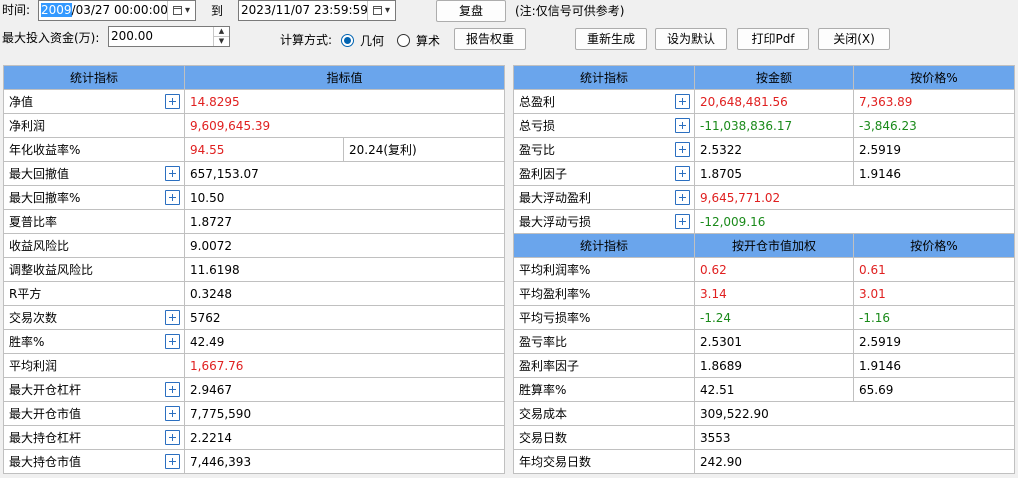 The width and height of the screenshot is (1018, 478). What do you see at coordinates (604, 365) in the screenshot?
I see `metric-name-cell: 盈利率因子` at bounding box center [604, 365].